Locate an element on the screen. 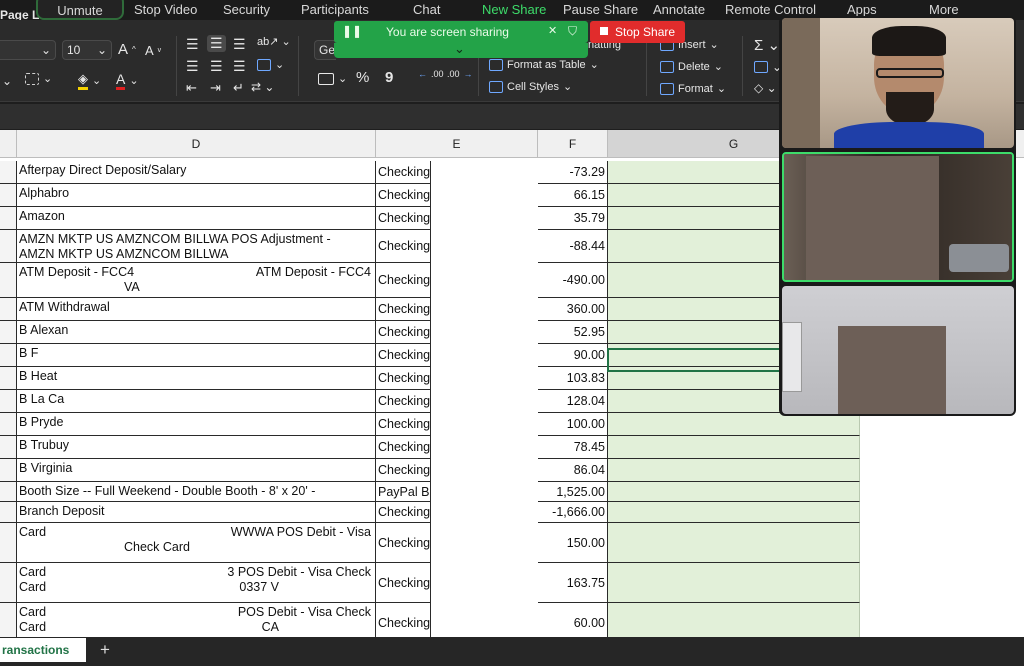 The width and height of the screenshot is (1024, 666). delete-button: Delete ⌄ is located at coordinates (691, 66).